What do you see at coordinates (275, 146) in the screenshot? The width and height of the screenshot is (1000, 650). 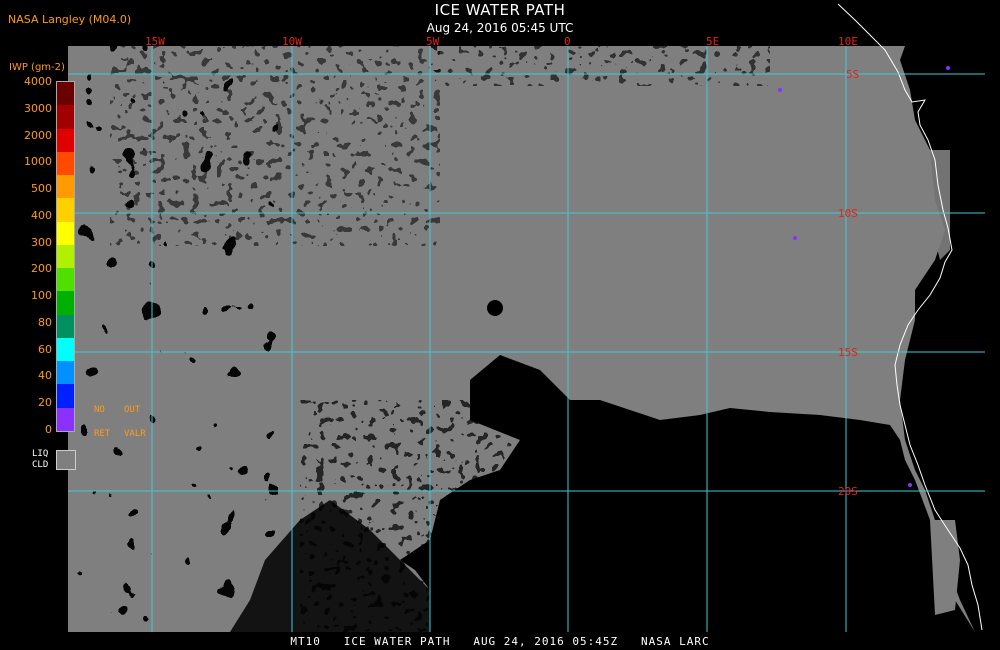 I see `broken-cloud-northwest` at bounding box center [275, 146].